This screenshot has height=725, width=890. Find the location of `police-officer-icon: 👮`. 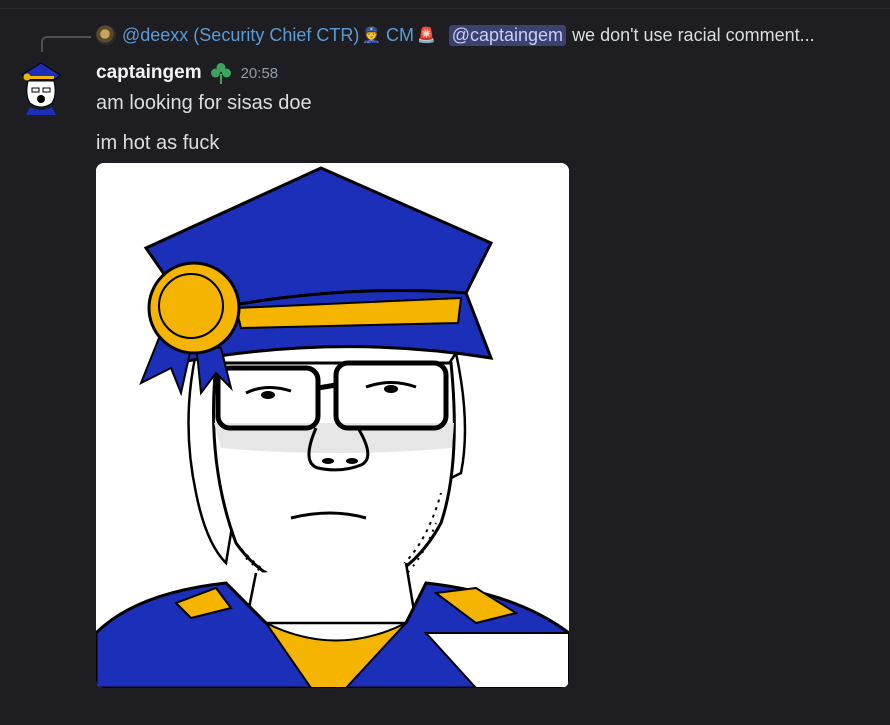

police-officer-icon: 👮 is located at coordinates (372, 35).